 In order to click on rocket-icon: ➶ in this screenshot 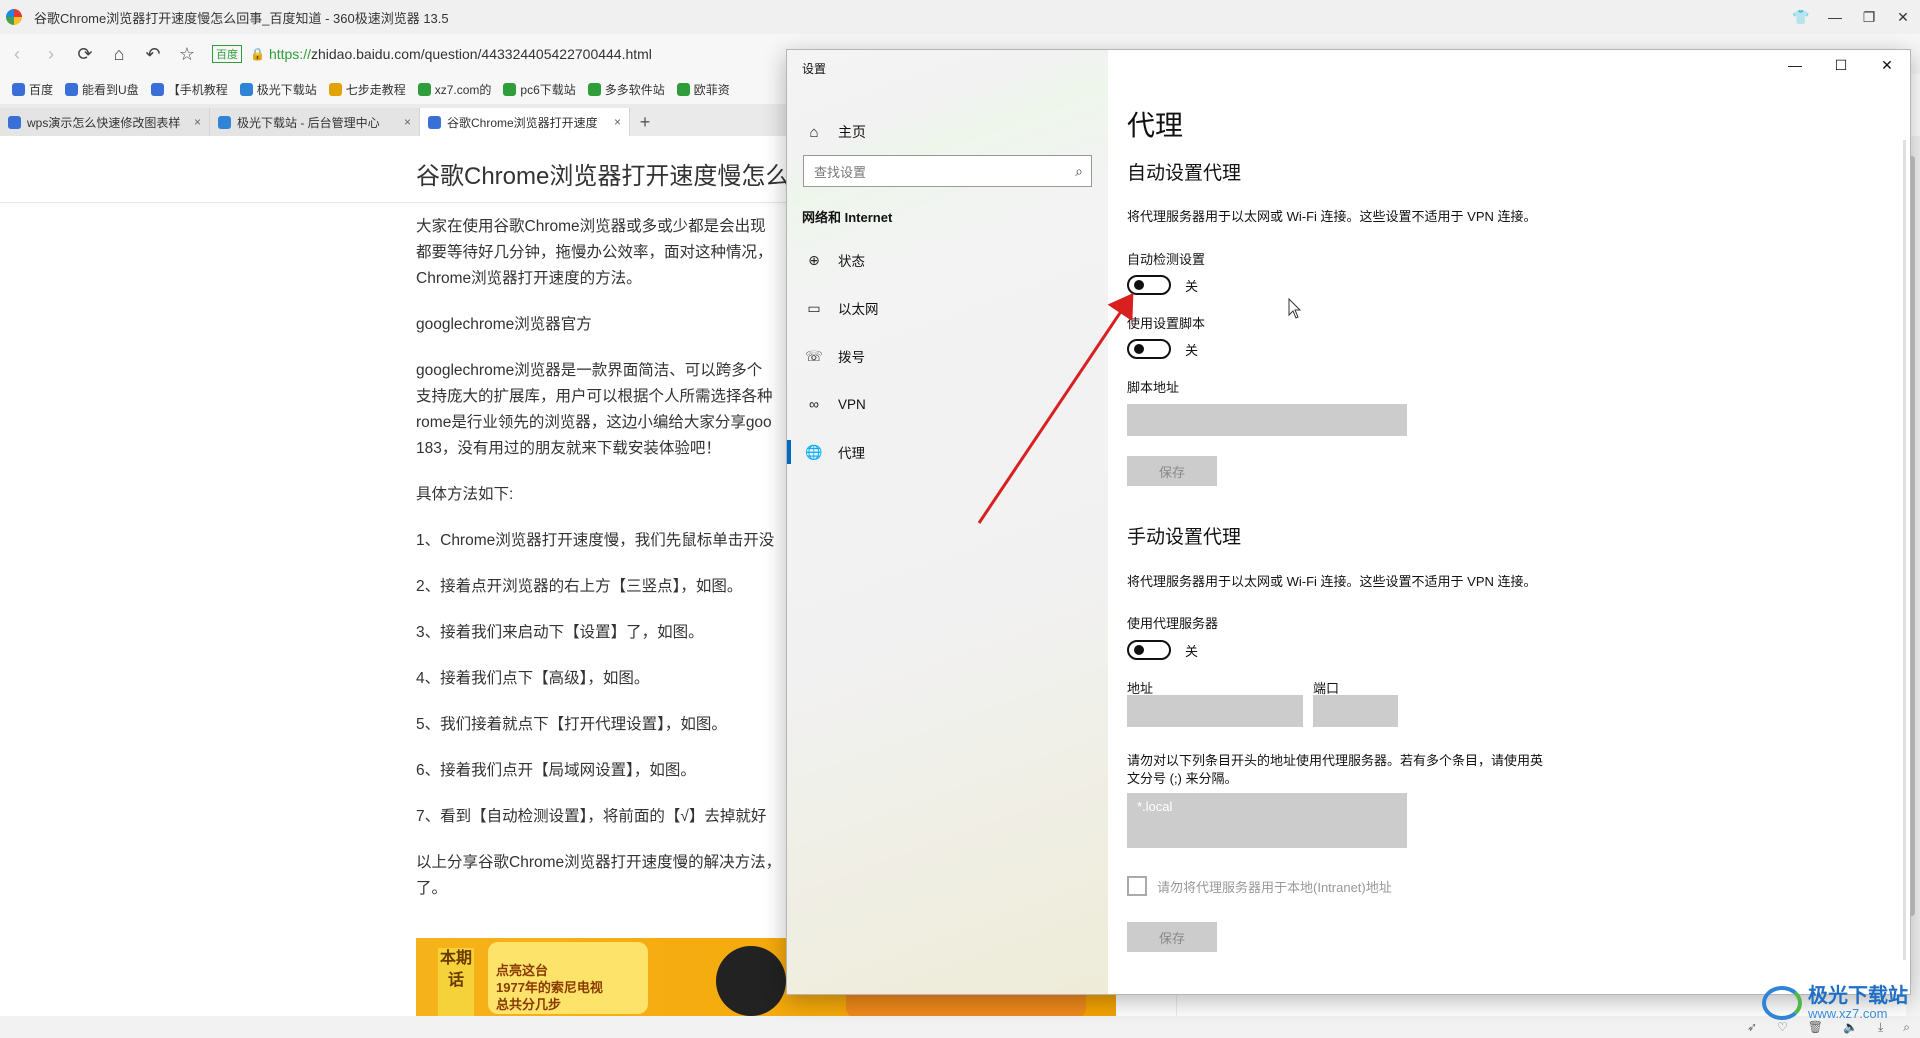, I will do `click(1752, 1027)`.